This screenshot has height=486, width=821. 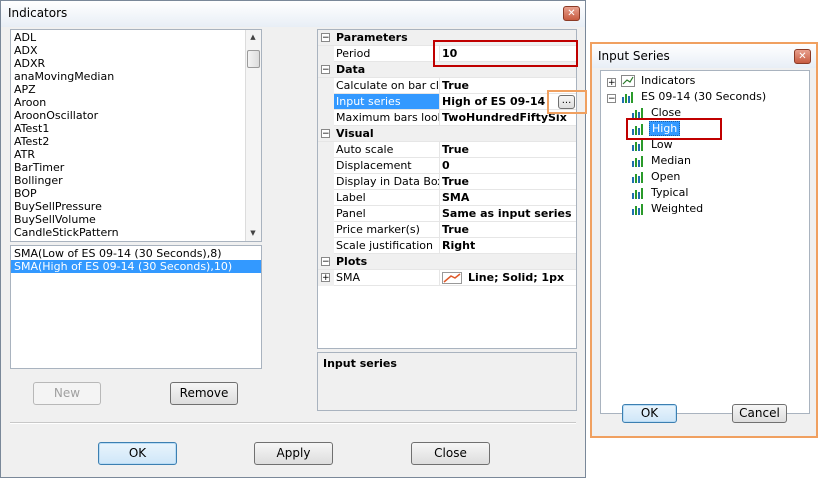 I want to click on indicator-list-item: Bollinger, so click(x=136, y=180).